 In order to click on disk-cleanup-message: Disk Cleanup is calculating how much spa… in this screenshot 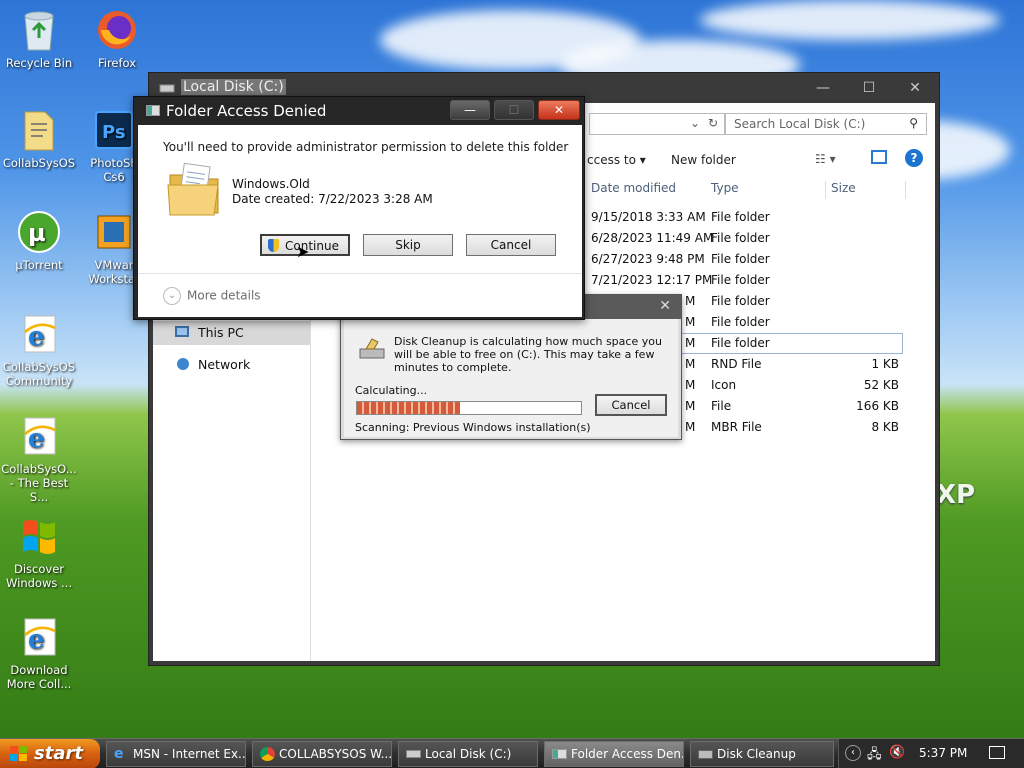, I will do `click(528, 354)`.